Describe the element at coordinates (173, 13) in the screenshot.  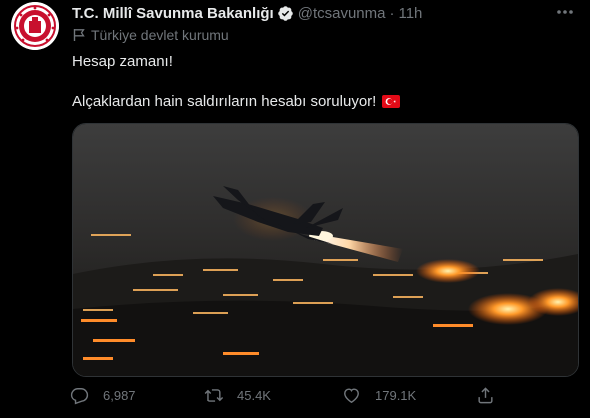
I see `display-name: T.C. Millî Savunma Bakanlığı` at that location.